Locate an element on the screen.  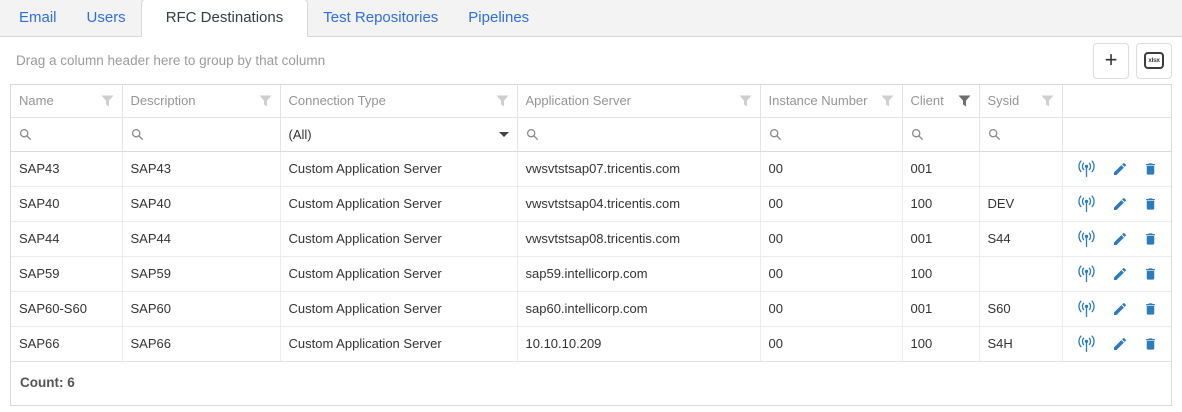
name-filter-input is located at coordinates (76, 134).